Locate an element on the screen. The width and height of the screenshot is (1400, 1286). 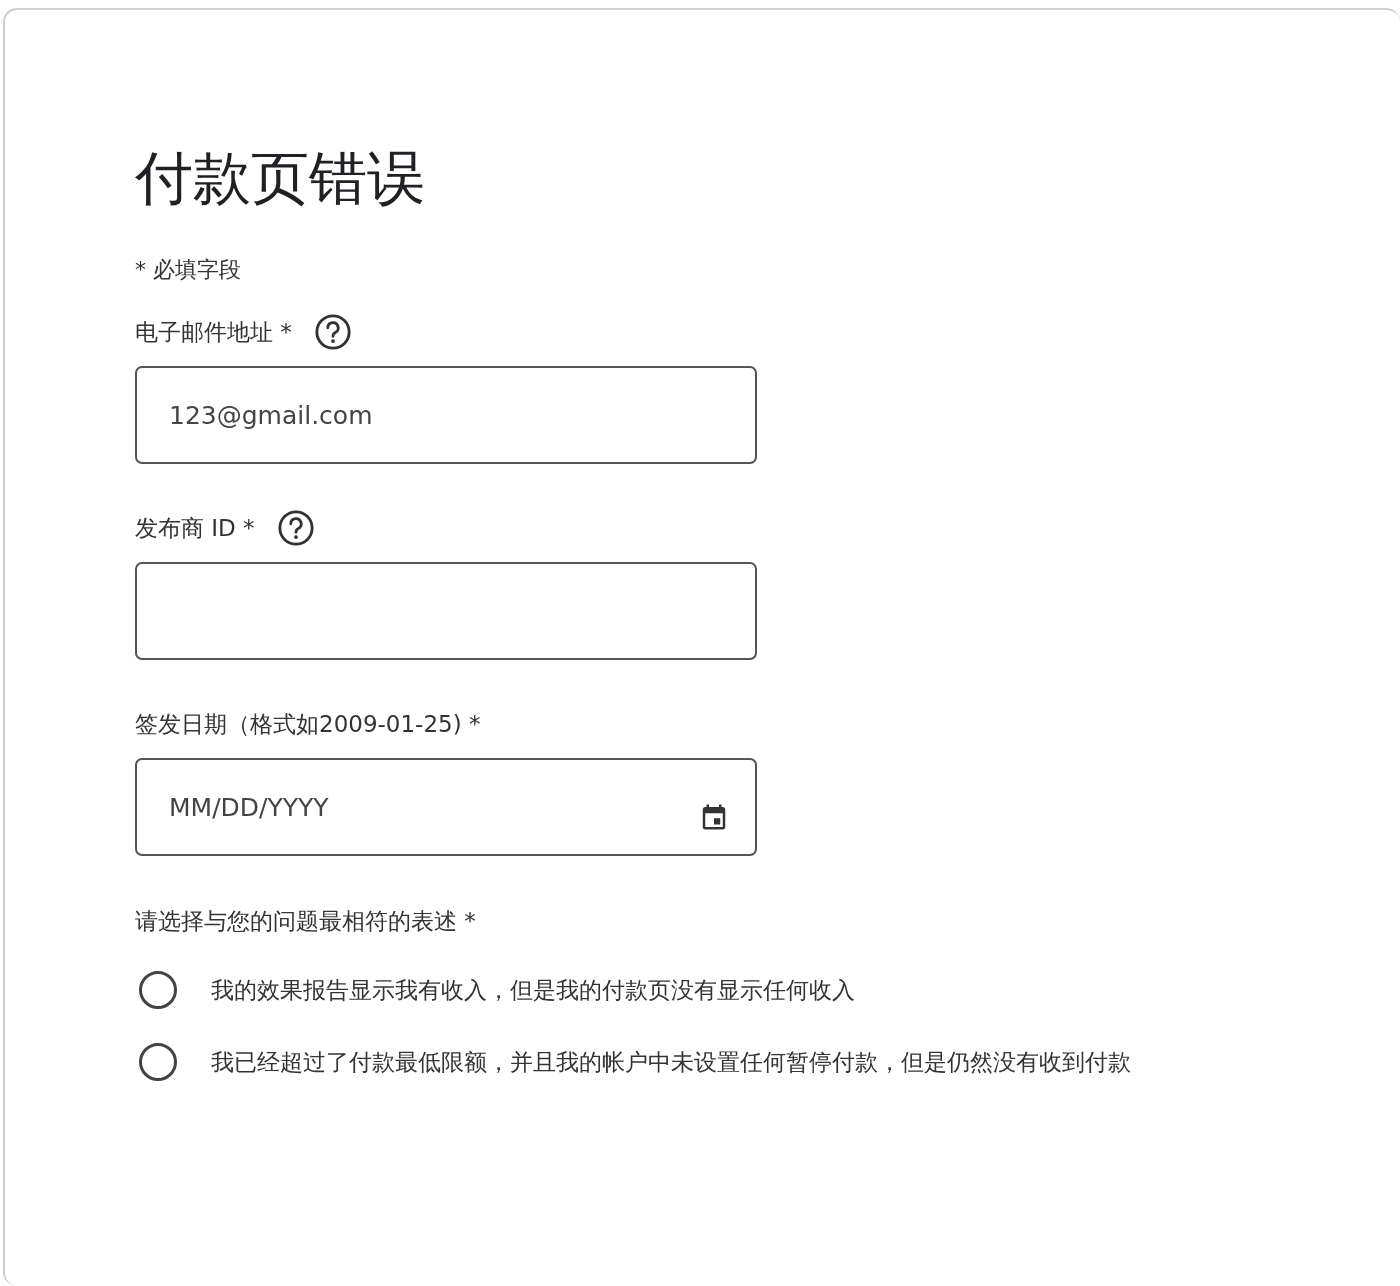
date-field: MM/DD/YYYY is located at coordinates (446, 807).